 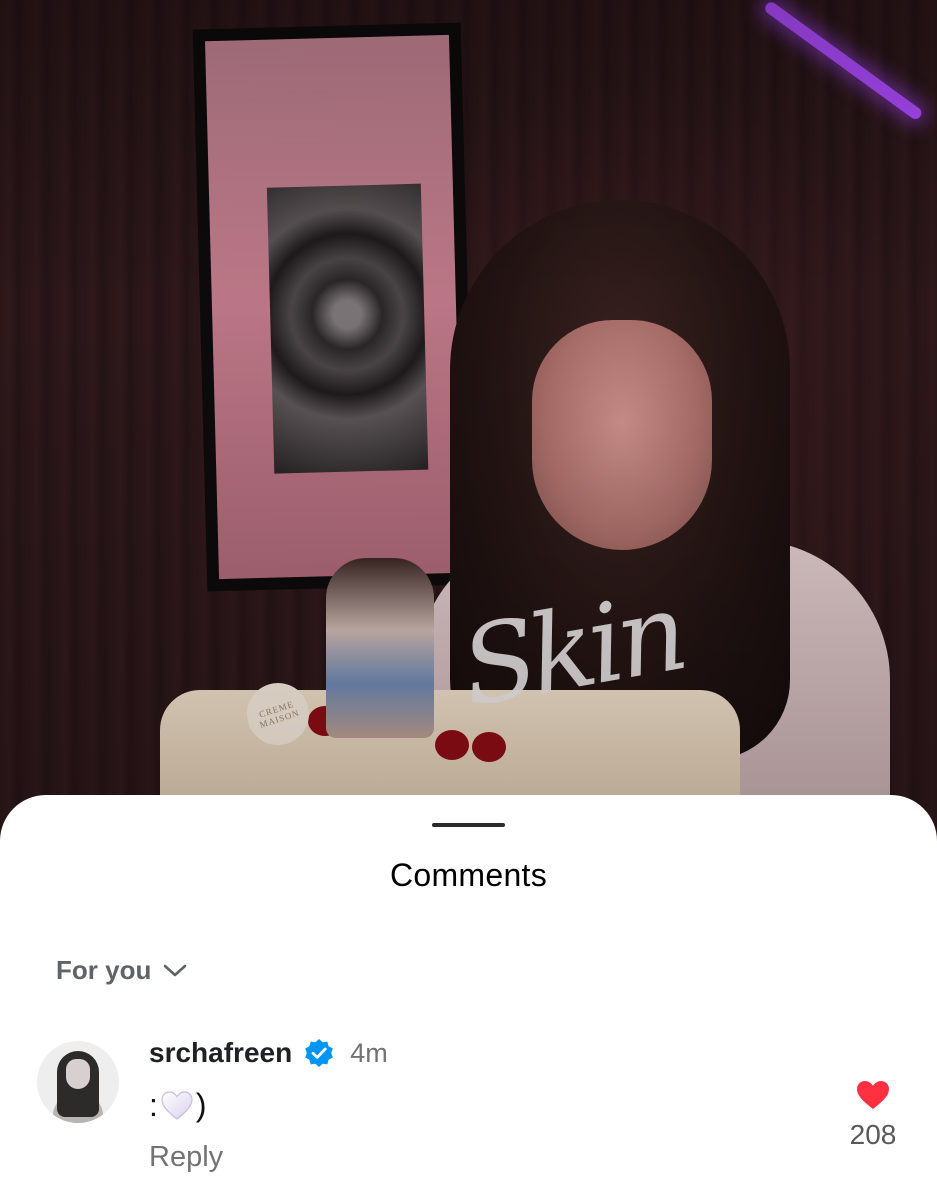 What do you see at coordinates (468, 825) in the screenshot?
I see `drag-handle` at bounding box center [468, 825].